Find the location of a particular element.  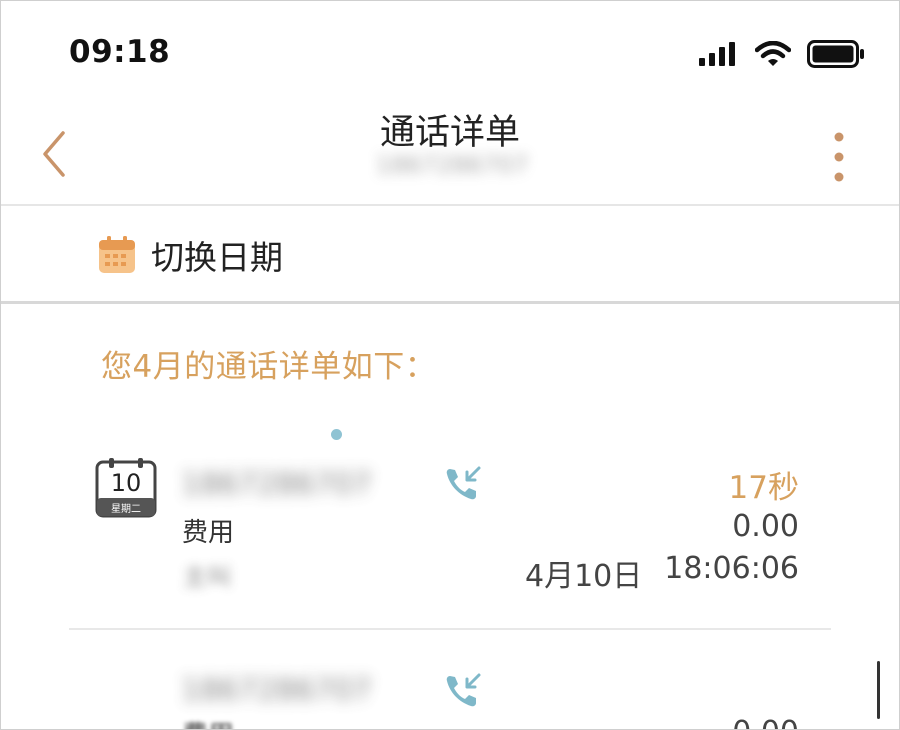

call-type: 主叫 is located at coordinates (207, 577).